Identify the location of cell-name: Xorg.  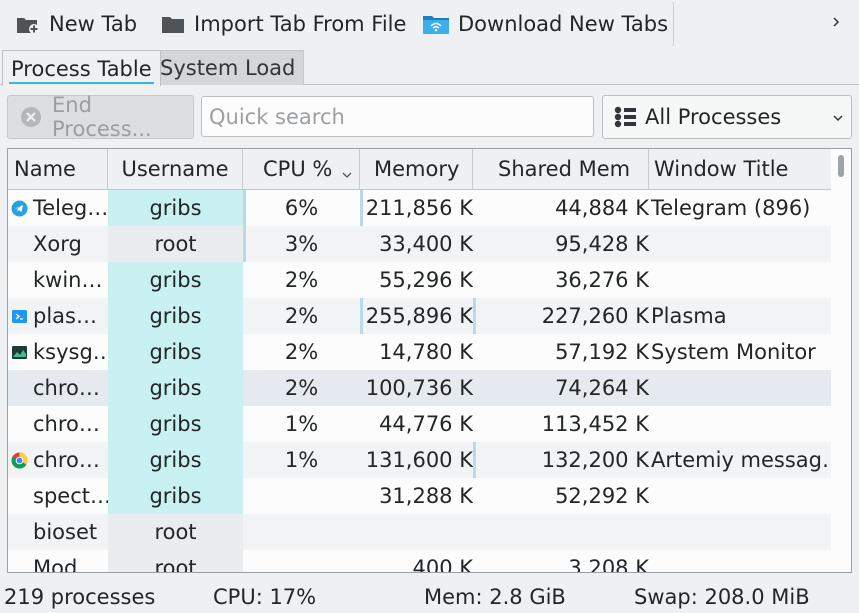
(58, 244).